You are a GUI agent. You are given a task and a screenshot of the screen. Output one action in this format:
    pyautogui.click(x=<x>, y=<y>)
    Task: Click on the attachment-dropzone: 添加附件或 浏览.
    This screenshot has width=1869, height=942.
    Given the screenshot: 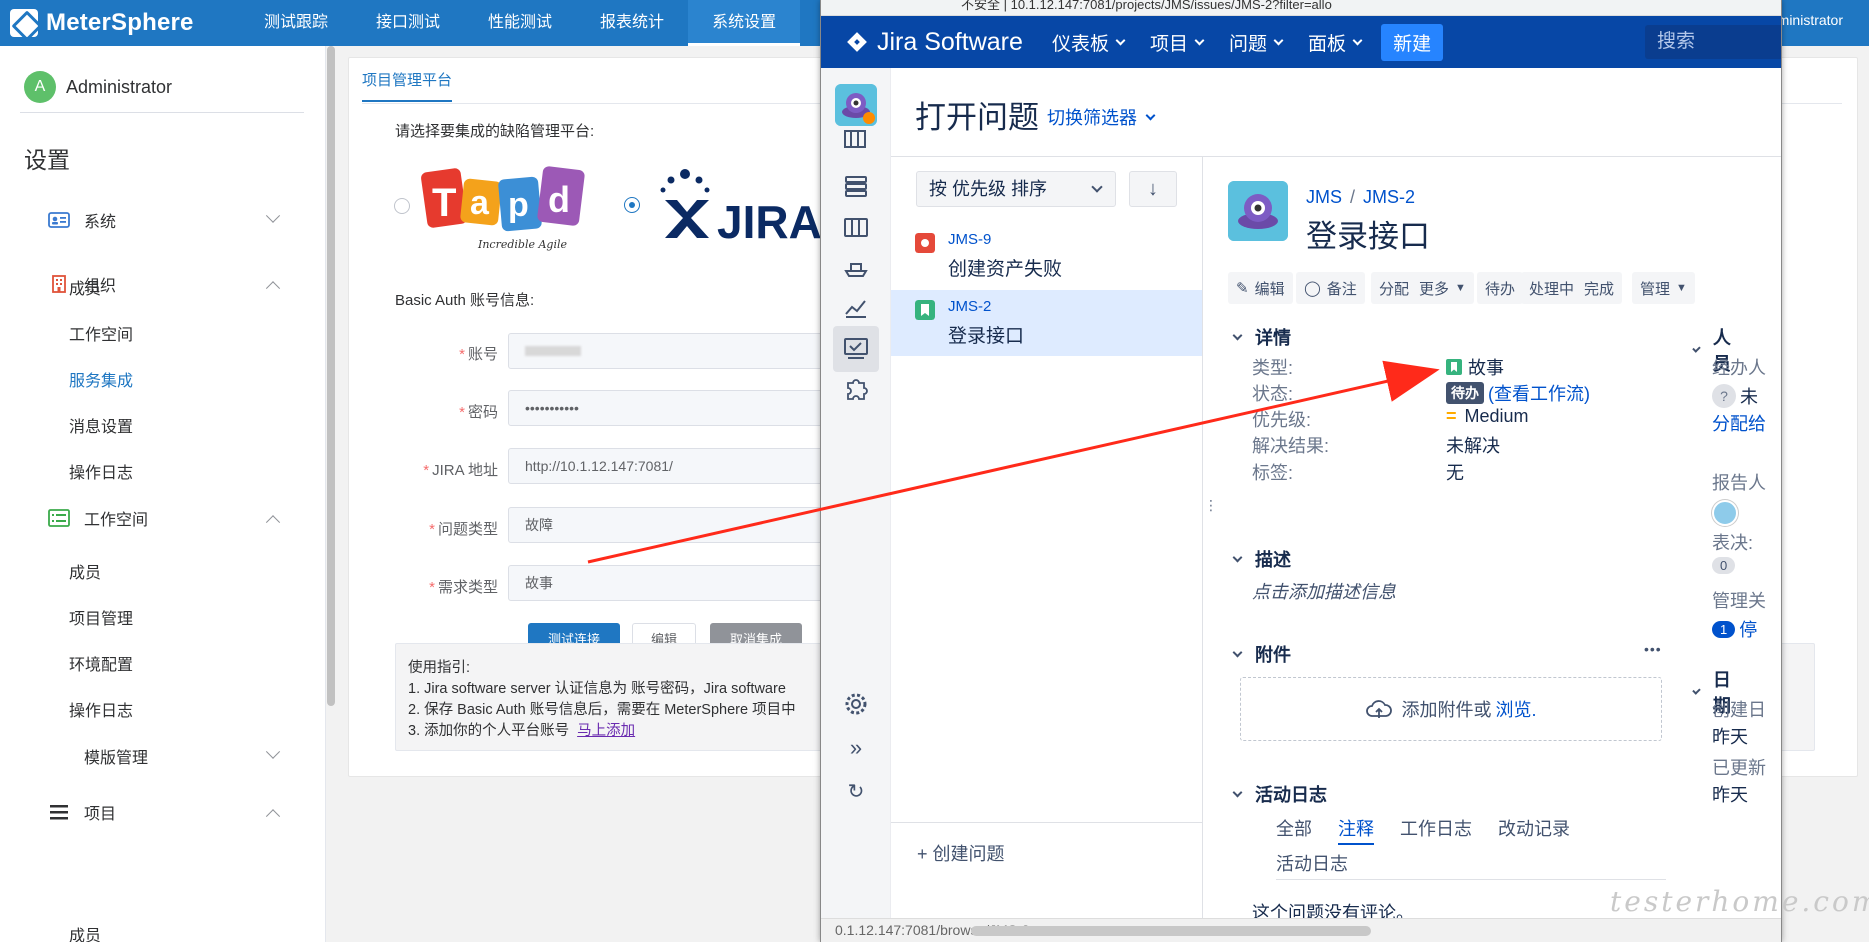 What is the action you would take?
    pyautogui.click(x=1451, y=709)
    